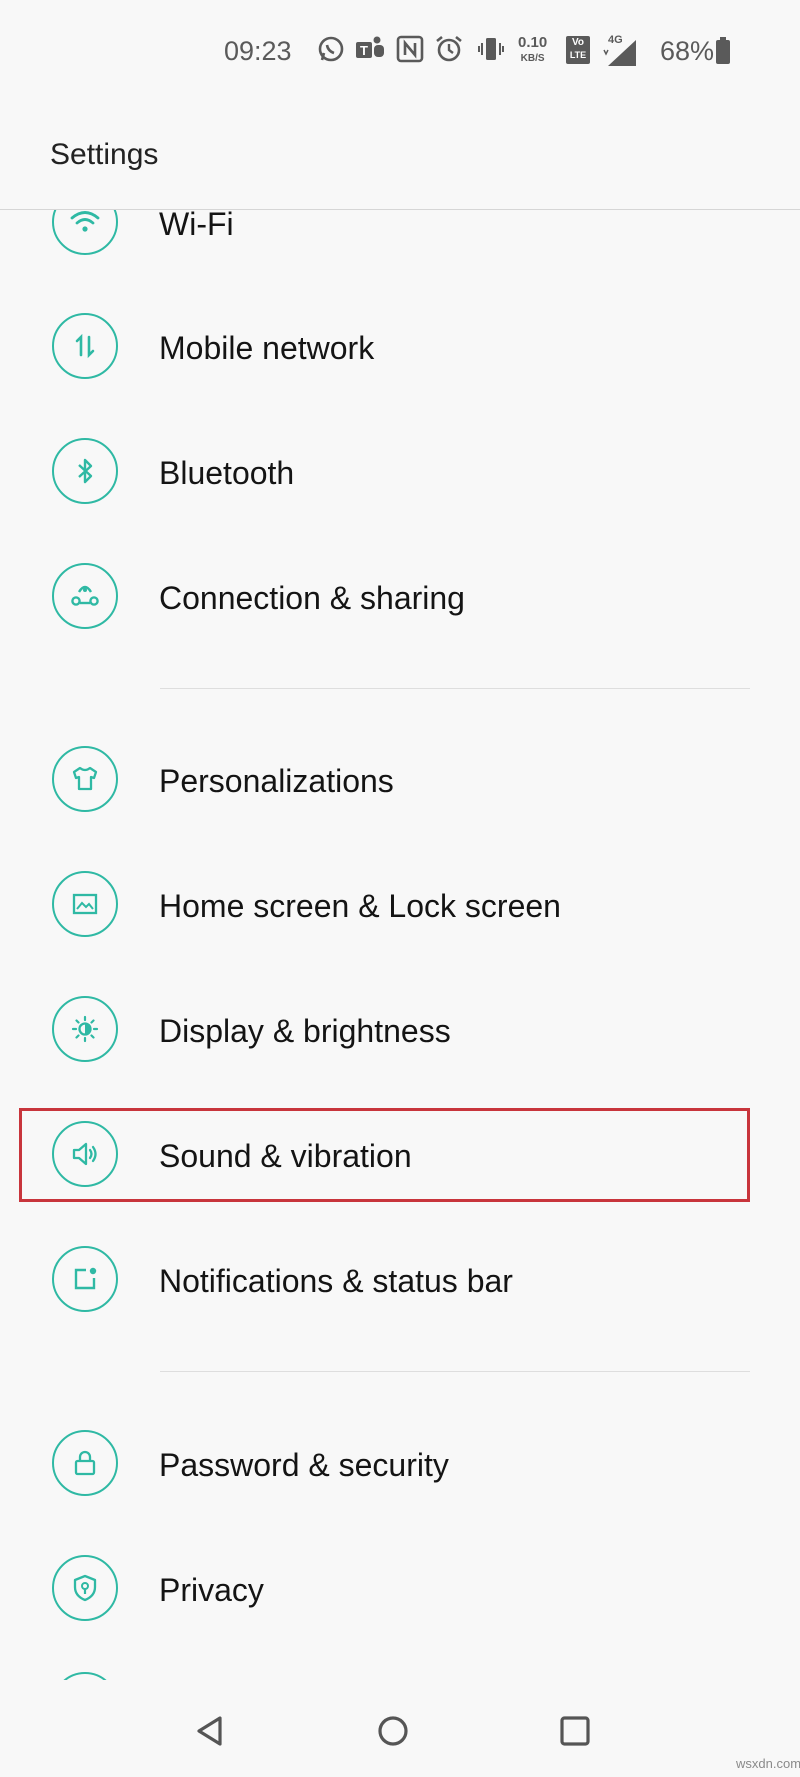 The image size is (800, 1777). Describe the element at coordinates (211, 1590) in the screenshot. I see `settings-item-label: Privacy` at that location.